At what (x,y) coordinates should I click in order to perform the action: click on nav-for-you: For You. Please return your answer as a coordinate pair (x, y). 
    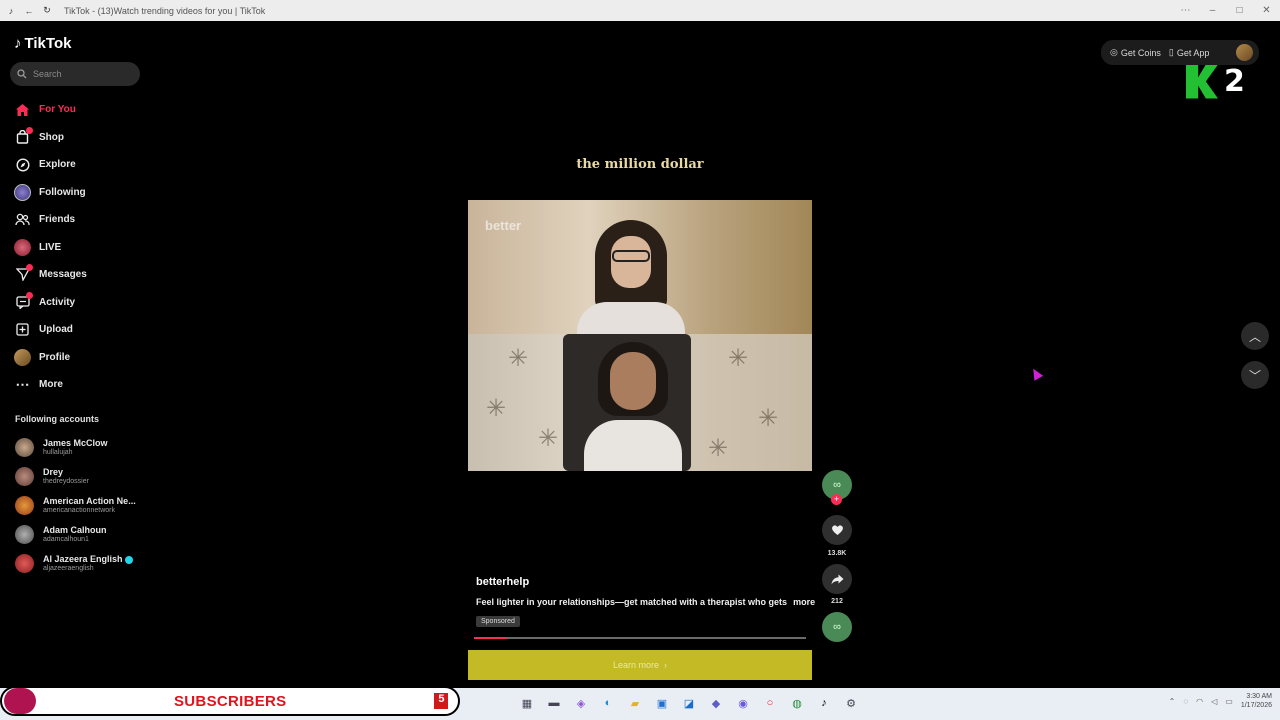
    Looking at the image, I should click on (50, 110).